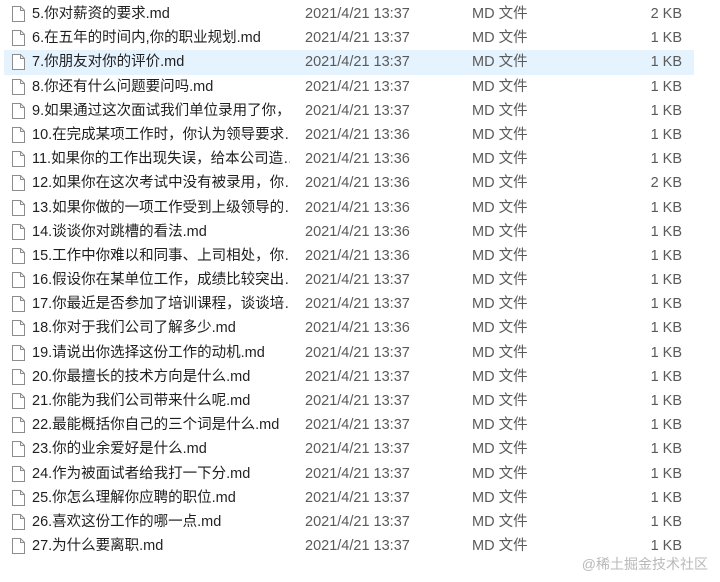  I want to click on file-row: 5.你对薪资的要求.md 2021/4/21 13:37 MD 文件 2 KB, so click(349, 14).